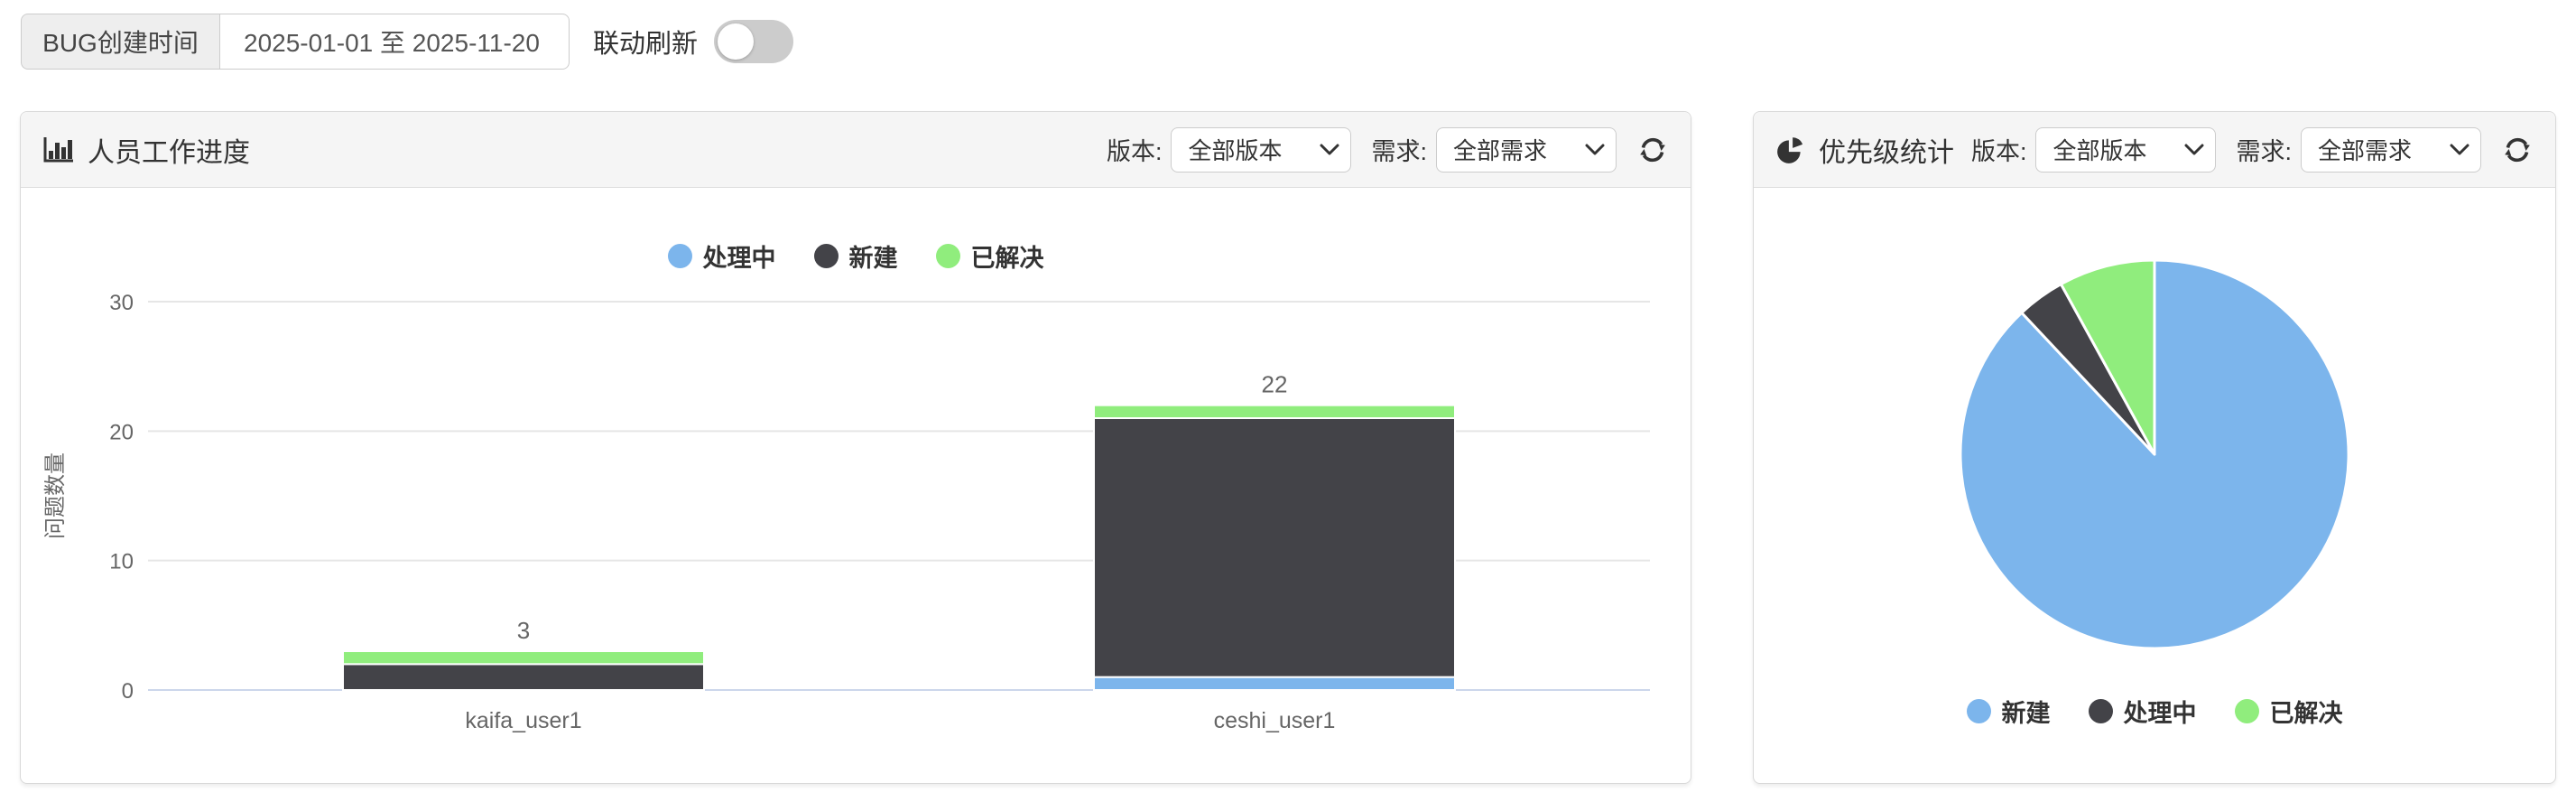 Image resolution: width=2576 pixels, height=802 pixels. I want to click on bug-date-range-input, so click(394, 42).